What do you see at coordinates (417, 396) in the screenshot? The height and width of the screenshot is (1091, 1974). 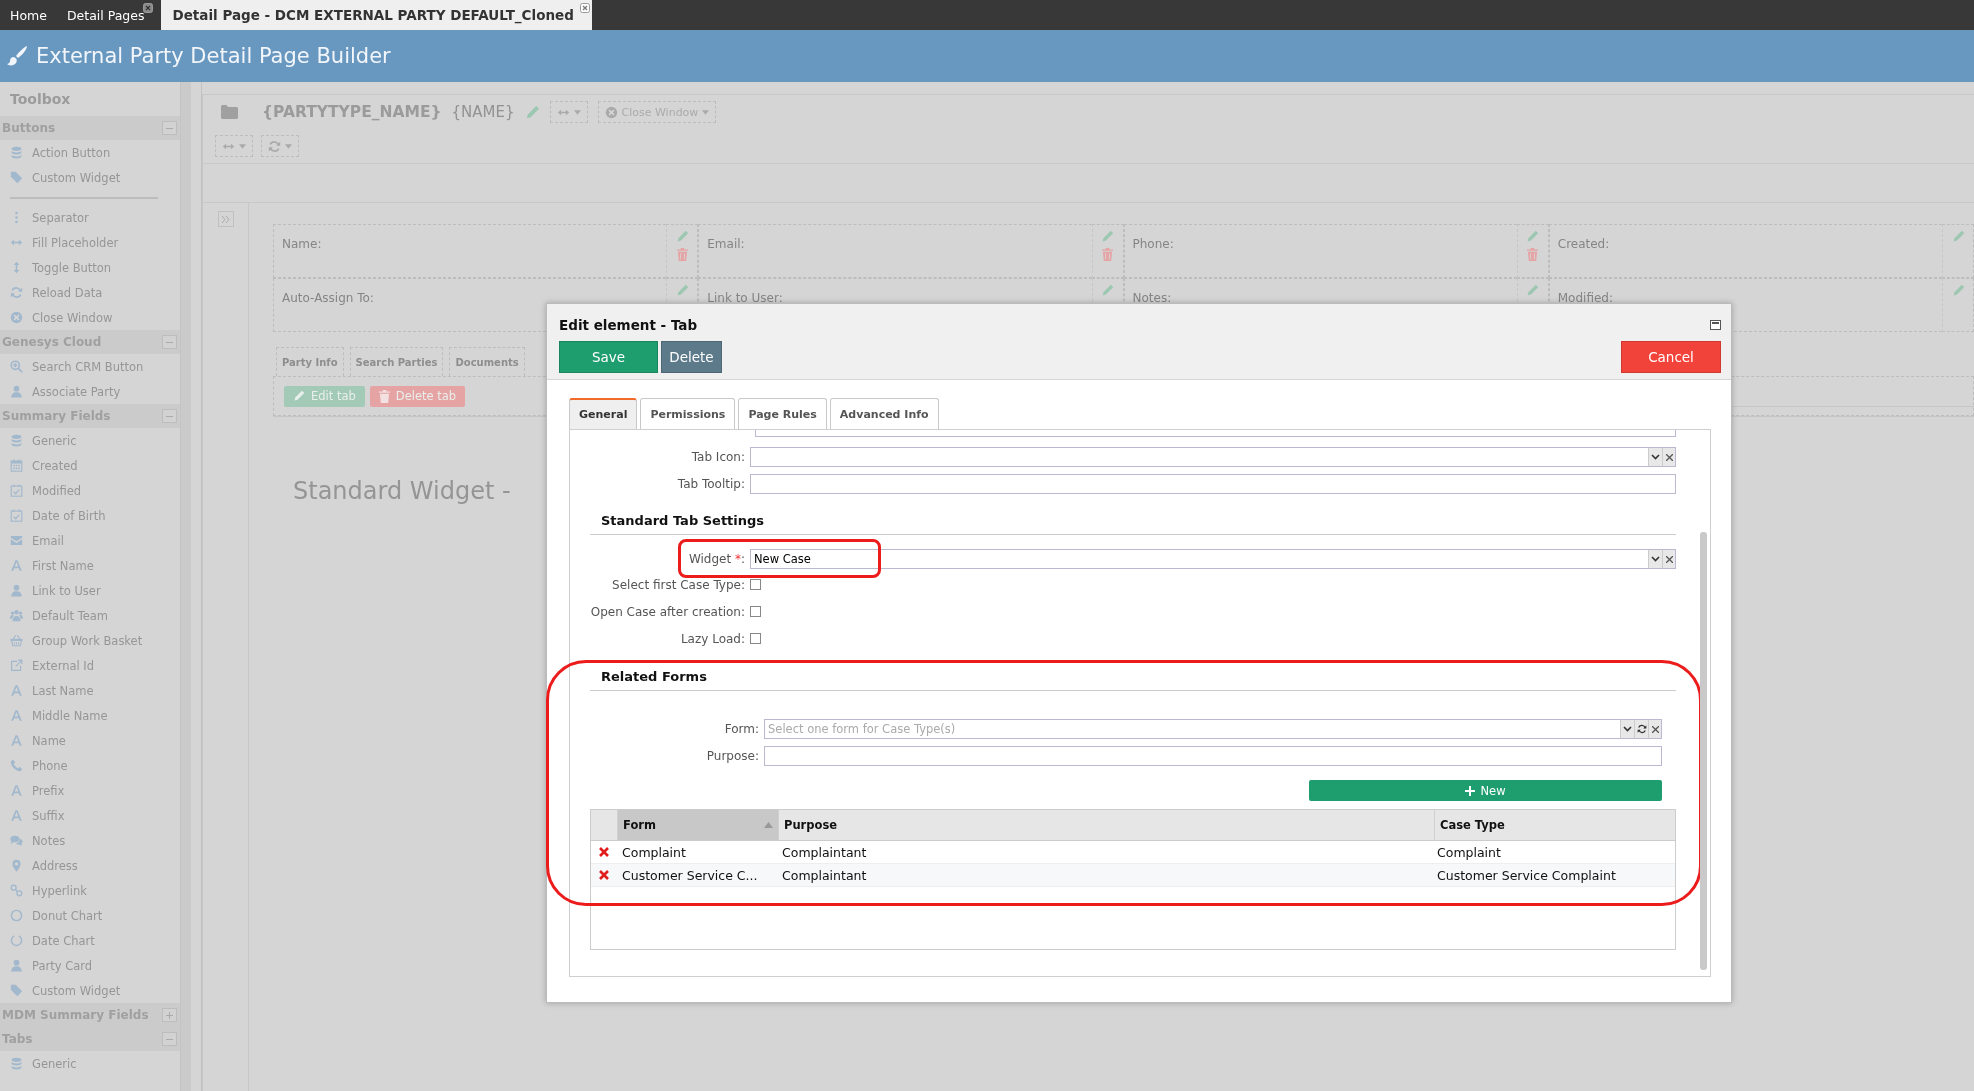 I see `delete-tab-button: Delete tab` at bounding box center [417, 396].